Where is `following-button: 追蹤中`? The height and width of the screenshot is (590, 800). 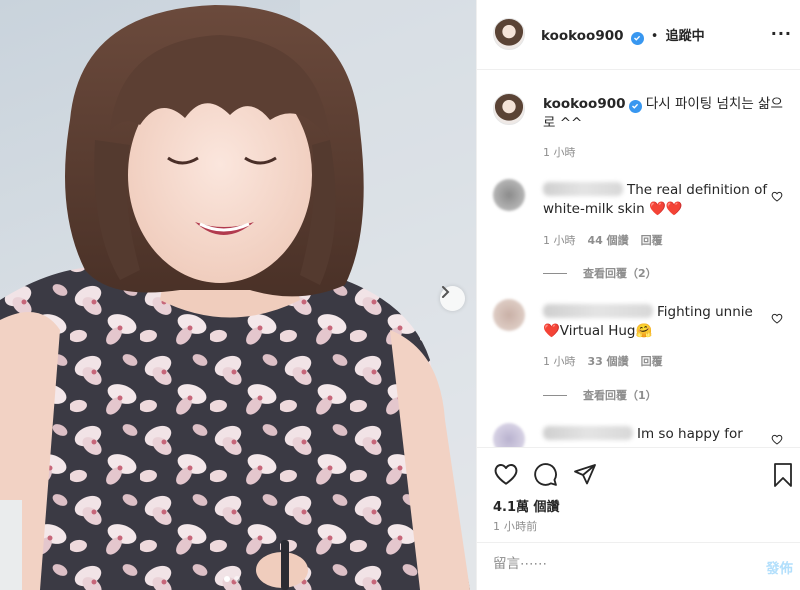 following-button: 追蹤中 is located at coordinates (685, 36).